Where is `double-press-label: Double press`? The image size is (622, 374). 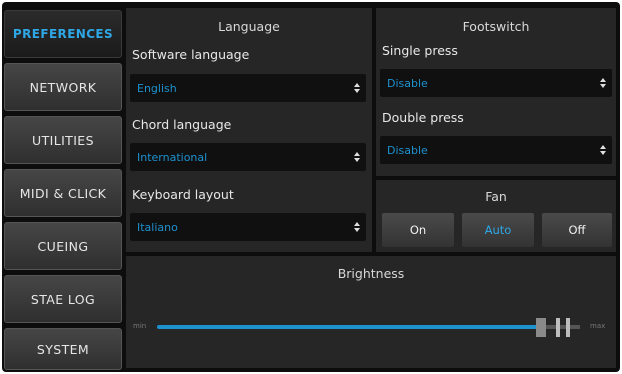
double-press-label: Double press is located at coordinates (423, 117).